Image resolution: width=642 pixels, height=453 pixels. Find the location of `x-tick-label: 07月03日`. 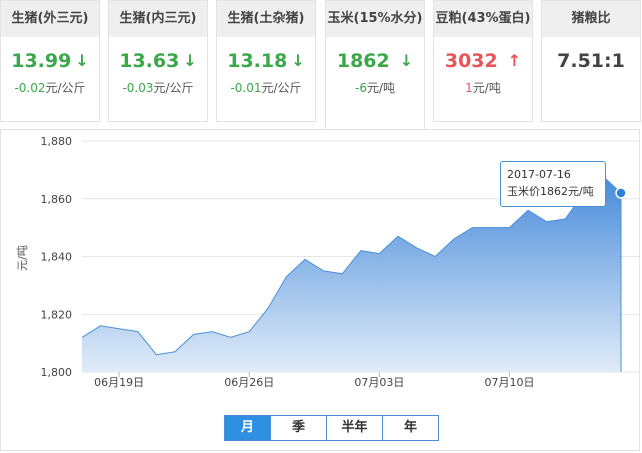

x-tick-label: 07月03日 is located at coordinates (379, 382).